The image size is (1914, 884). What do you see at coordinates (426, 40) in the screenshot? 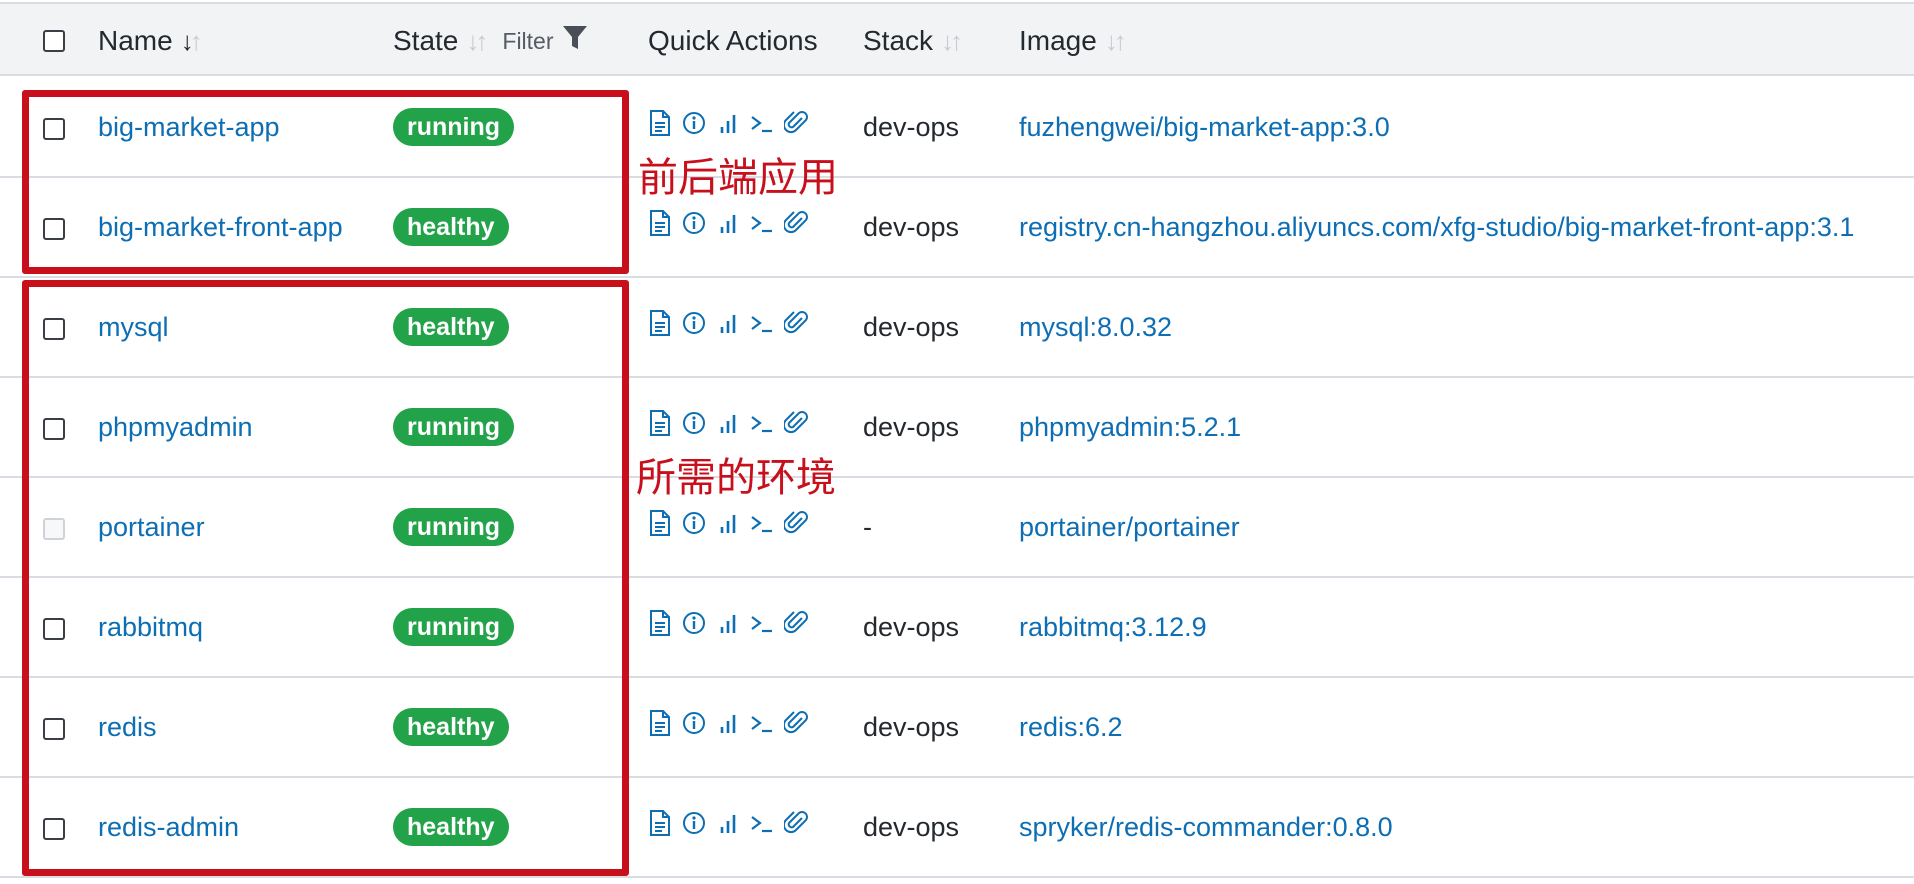
I see `column-header-state-label: State` at bounding box center [426, 40].